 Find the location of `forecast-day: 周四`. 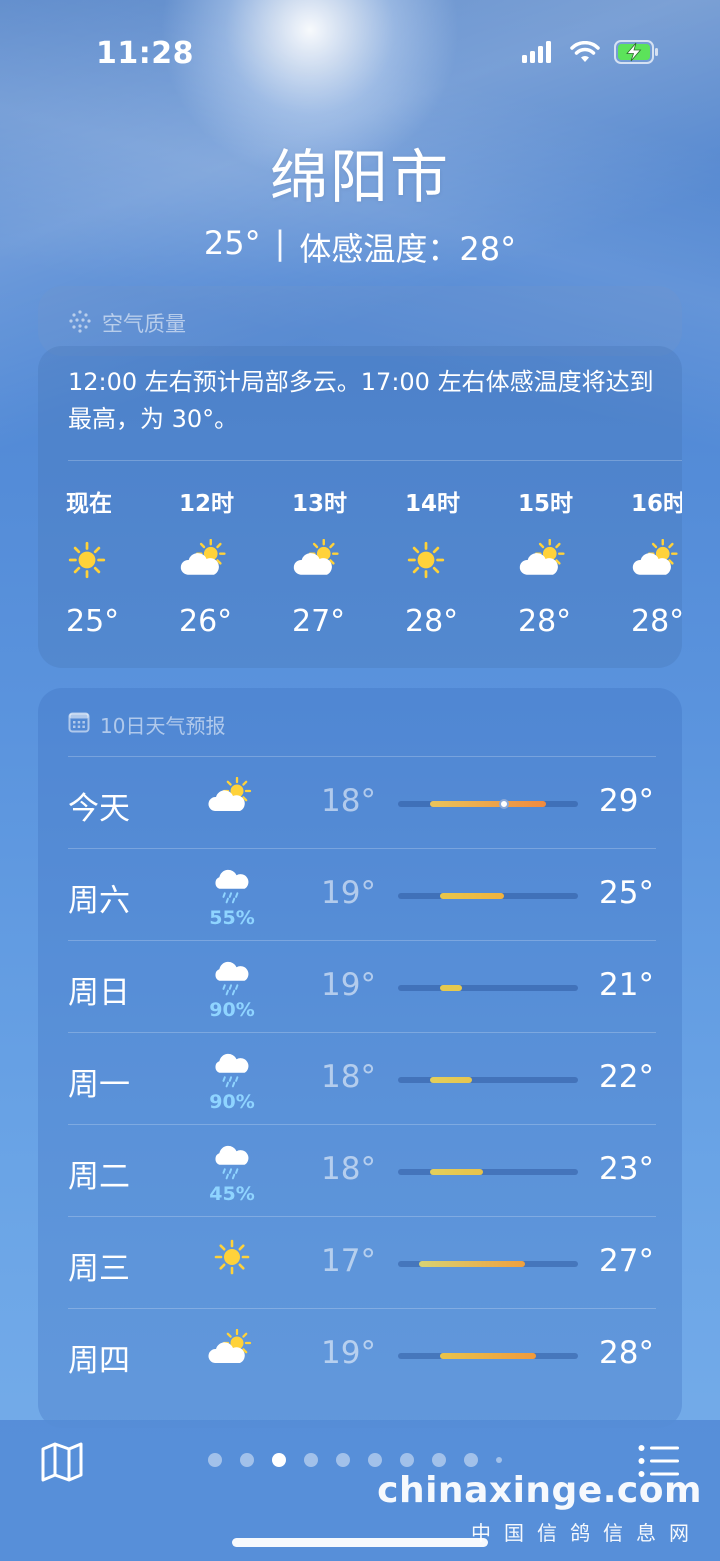

forecast-day: 周四 is located at coordinates (99, 1361).